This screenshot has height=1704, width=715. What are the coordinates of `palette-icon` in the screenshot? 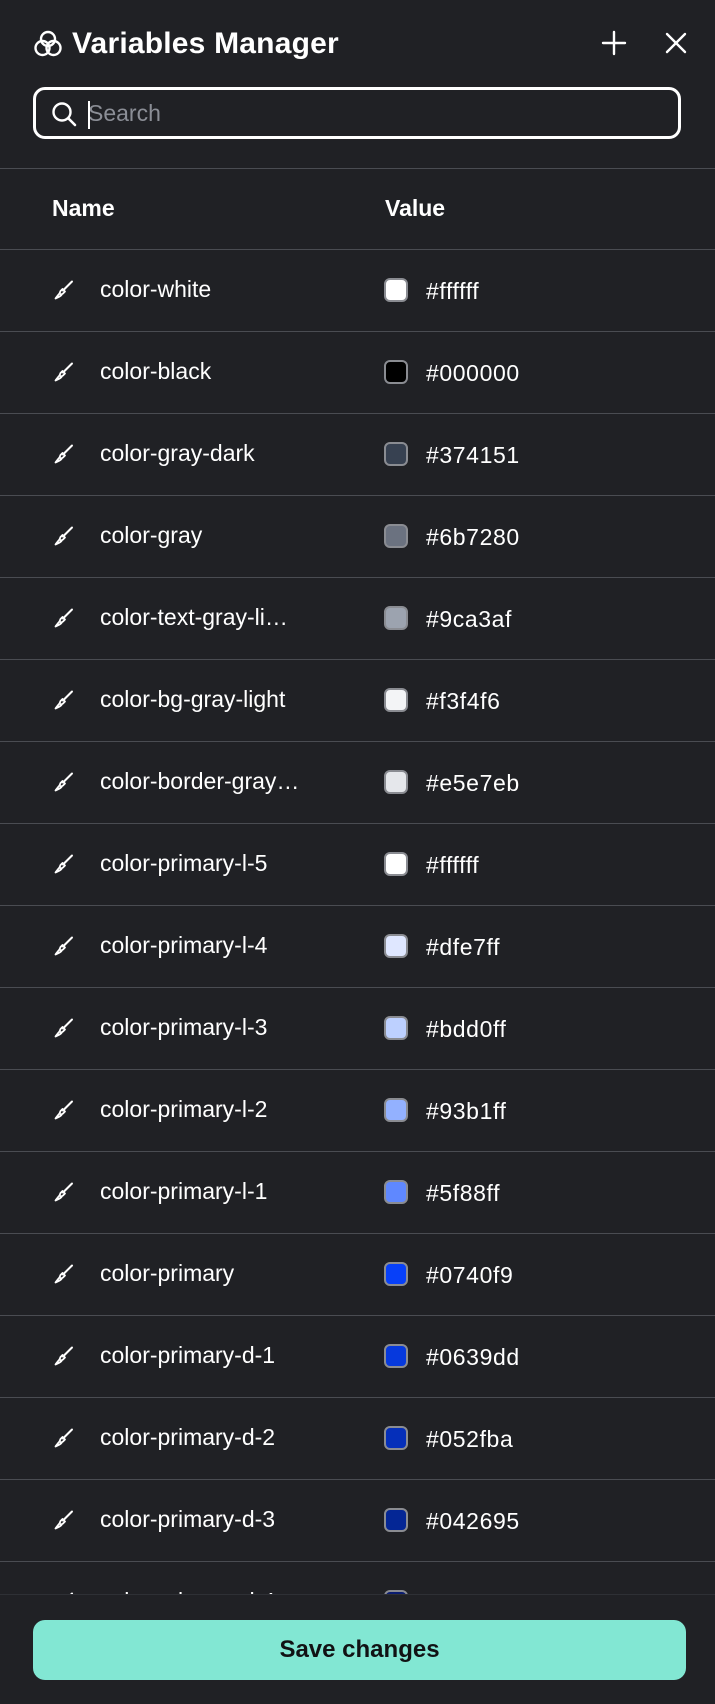 It's located at (48, 43).